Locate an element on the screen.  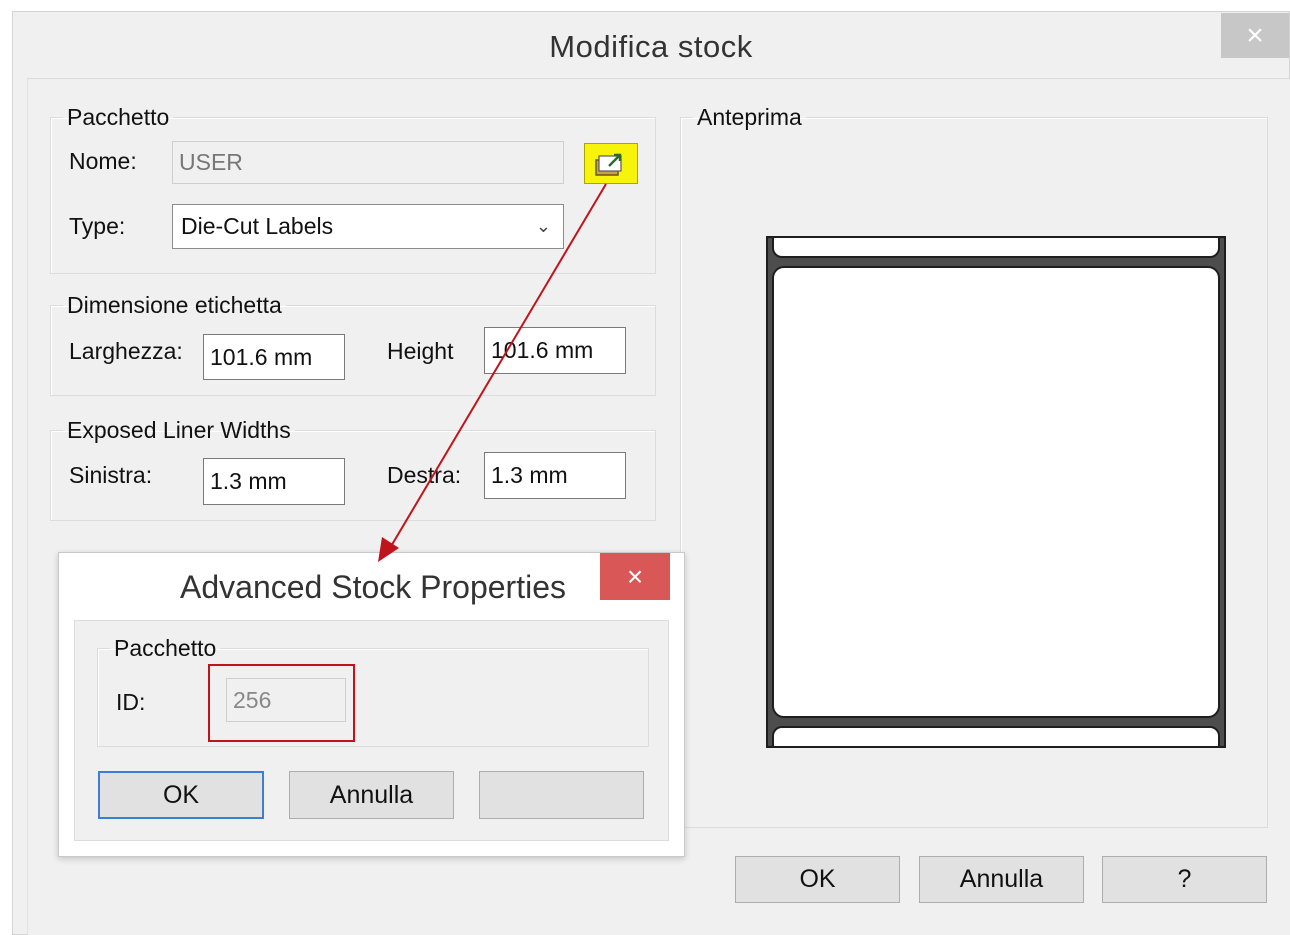
liner-widths-legend: Exposed Liner Widths is located at coordinates (179, 430).